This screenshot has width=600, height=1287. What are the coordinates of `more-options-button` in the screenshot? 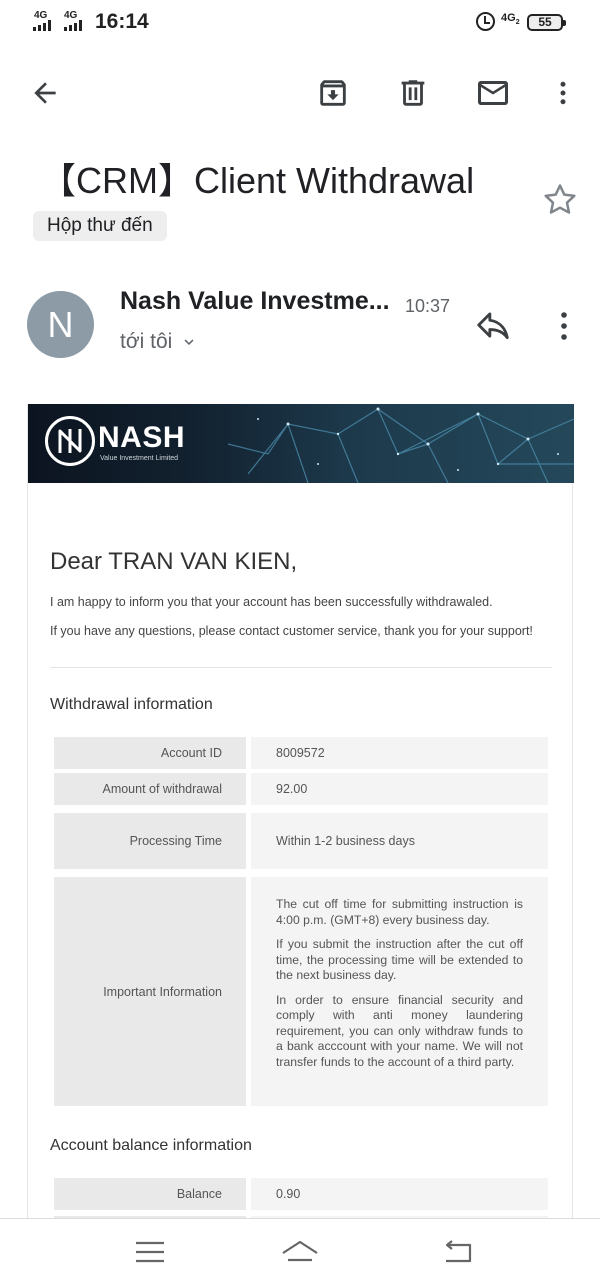 It's located at (563, 93).